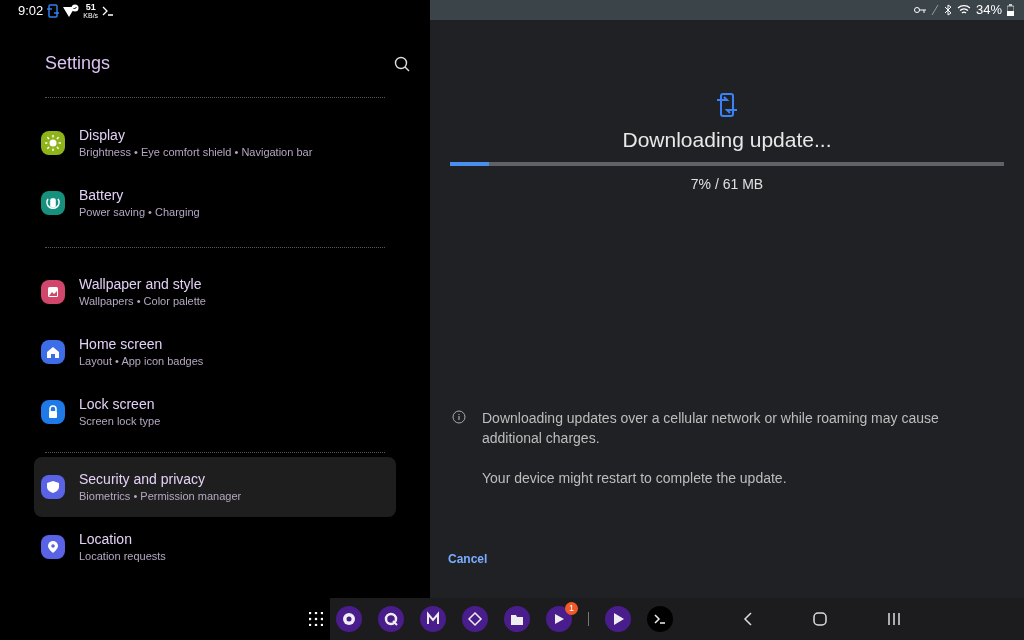 This screenshot has width=1024, height=640. I want to click on cancel-button: Cancel, so click(468, 558).